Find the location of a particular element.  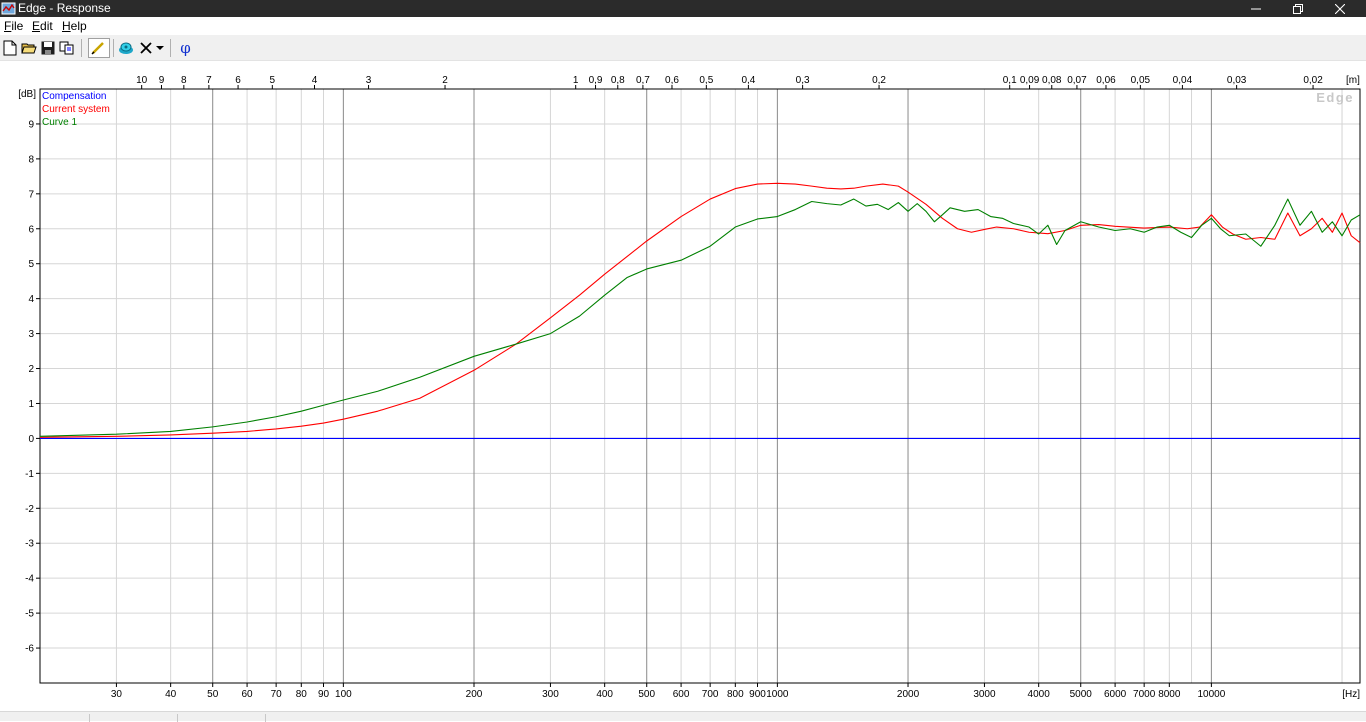

delete-x-icon is located at coordinates (145, 48).